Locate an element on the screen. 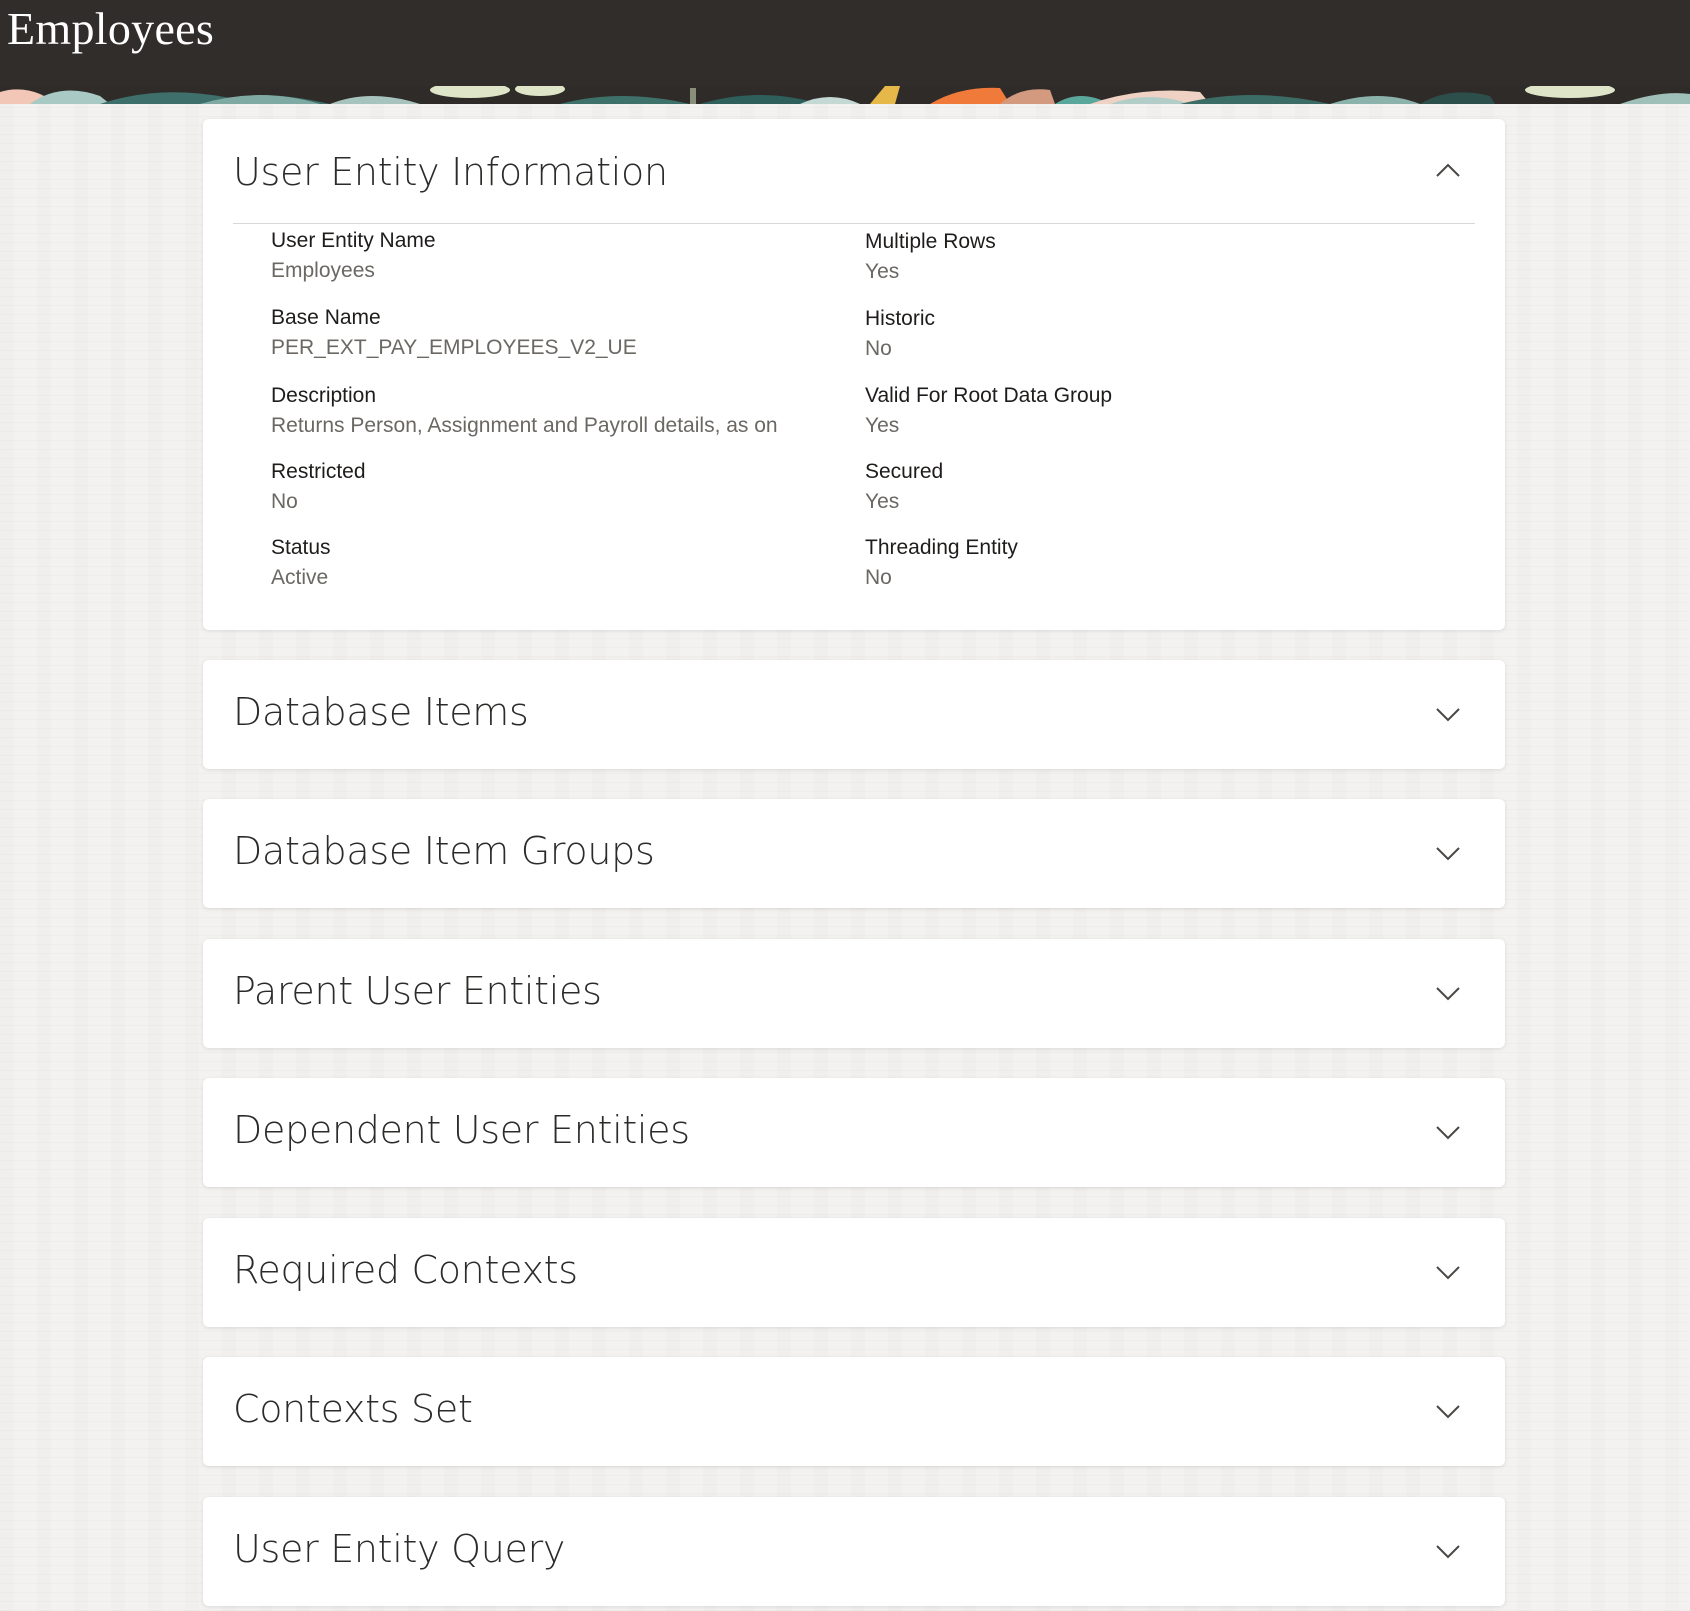 This screenshot has width=1690, height=1611. field-label: Multiple Rows is located at coordinates (930, 241).